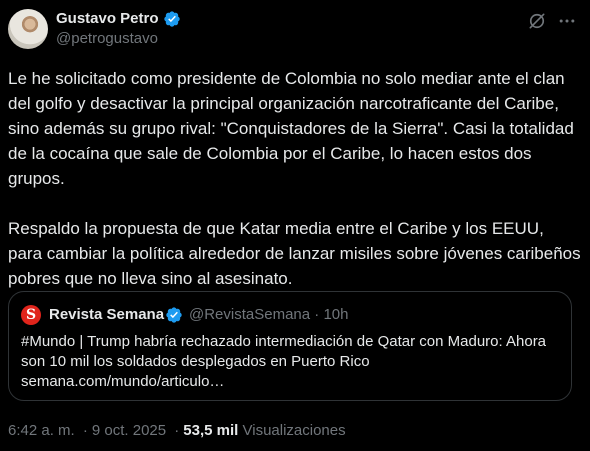 This screenshot has width=590, height=451. What do you see at coordinates (31, 315) in the screenshot?
I see `quote-logo: S` at bounding box center [31, 315].